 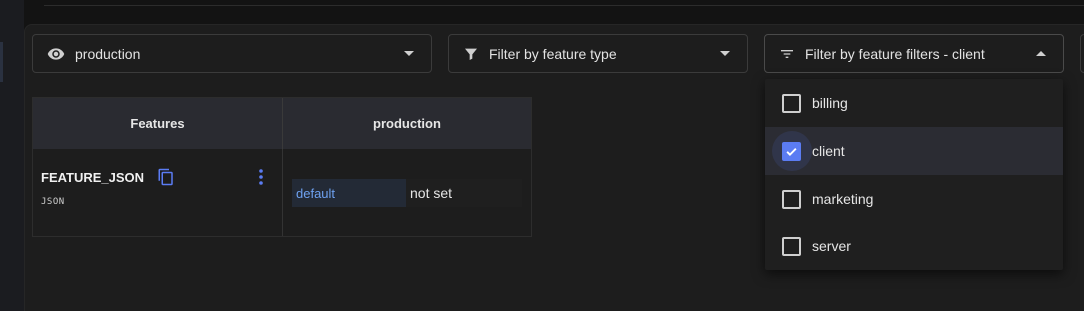 What do you see at coordinates (914, 103) in the screenshot?
I see `filter-option-billing: billing` at bounding box center [914, 103].